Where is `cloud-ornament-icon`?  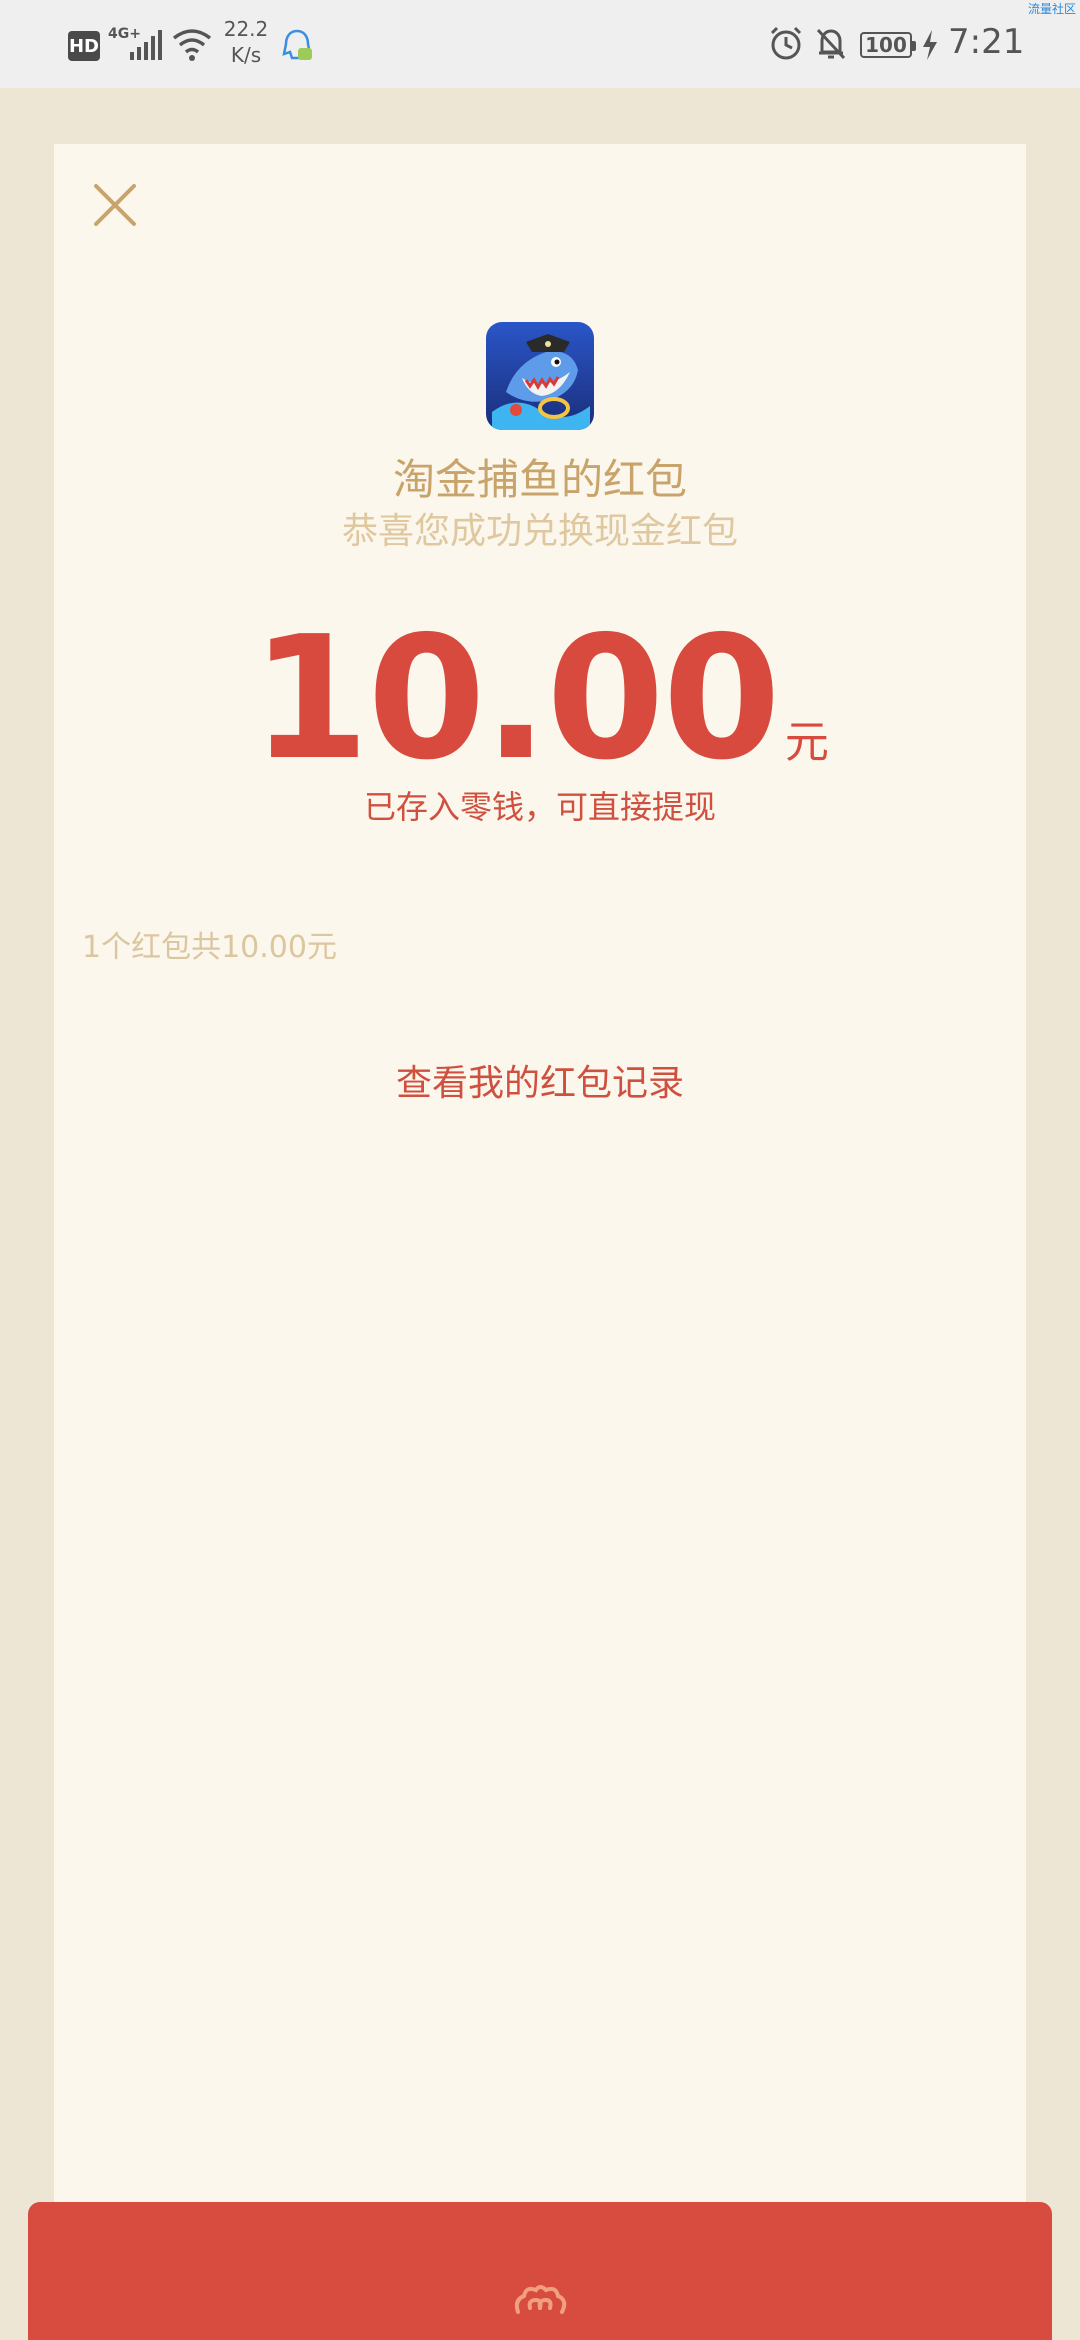 cloud-ornament-icon is located at coordinates (540, 2299).